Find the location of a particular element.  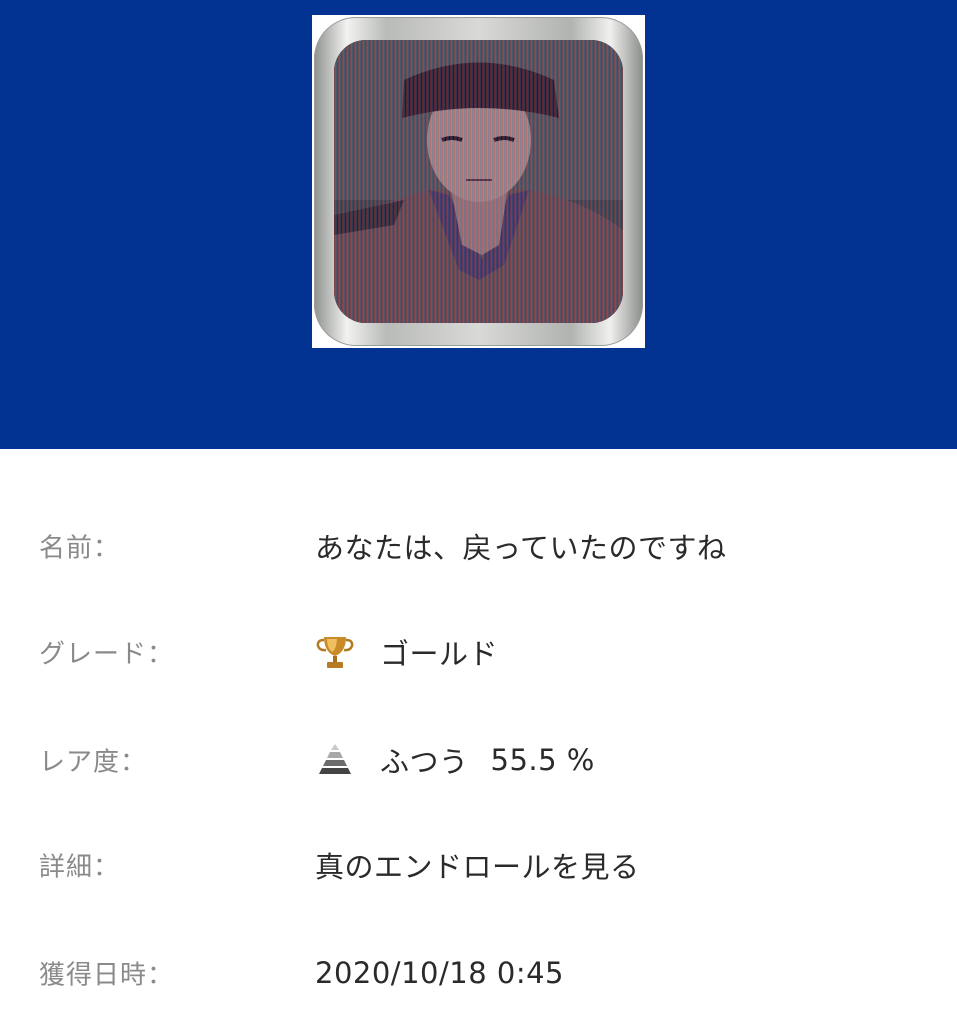

rarity-pyramid-icon is located at coordinates (335, 760).